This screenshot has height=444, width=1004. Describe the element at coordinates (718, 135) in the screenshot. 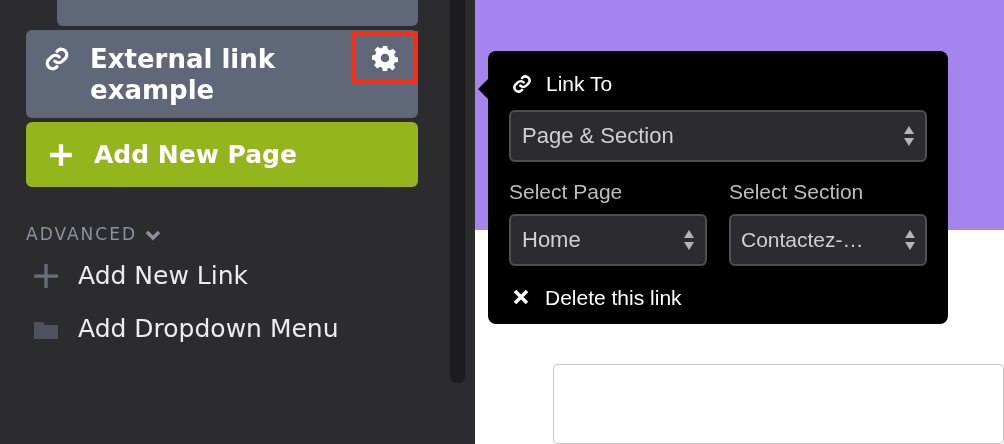

I see `link-type-select: Page & Section` at that location.